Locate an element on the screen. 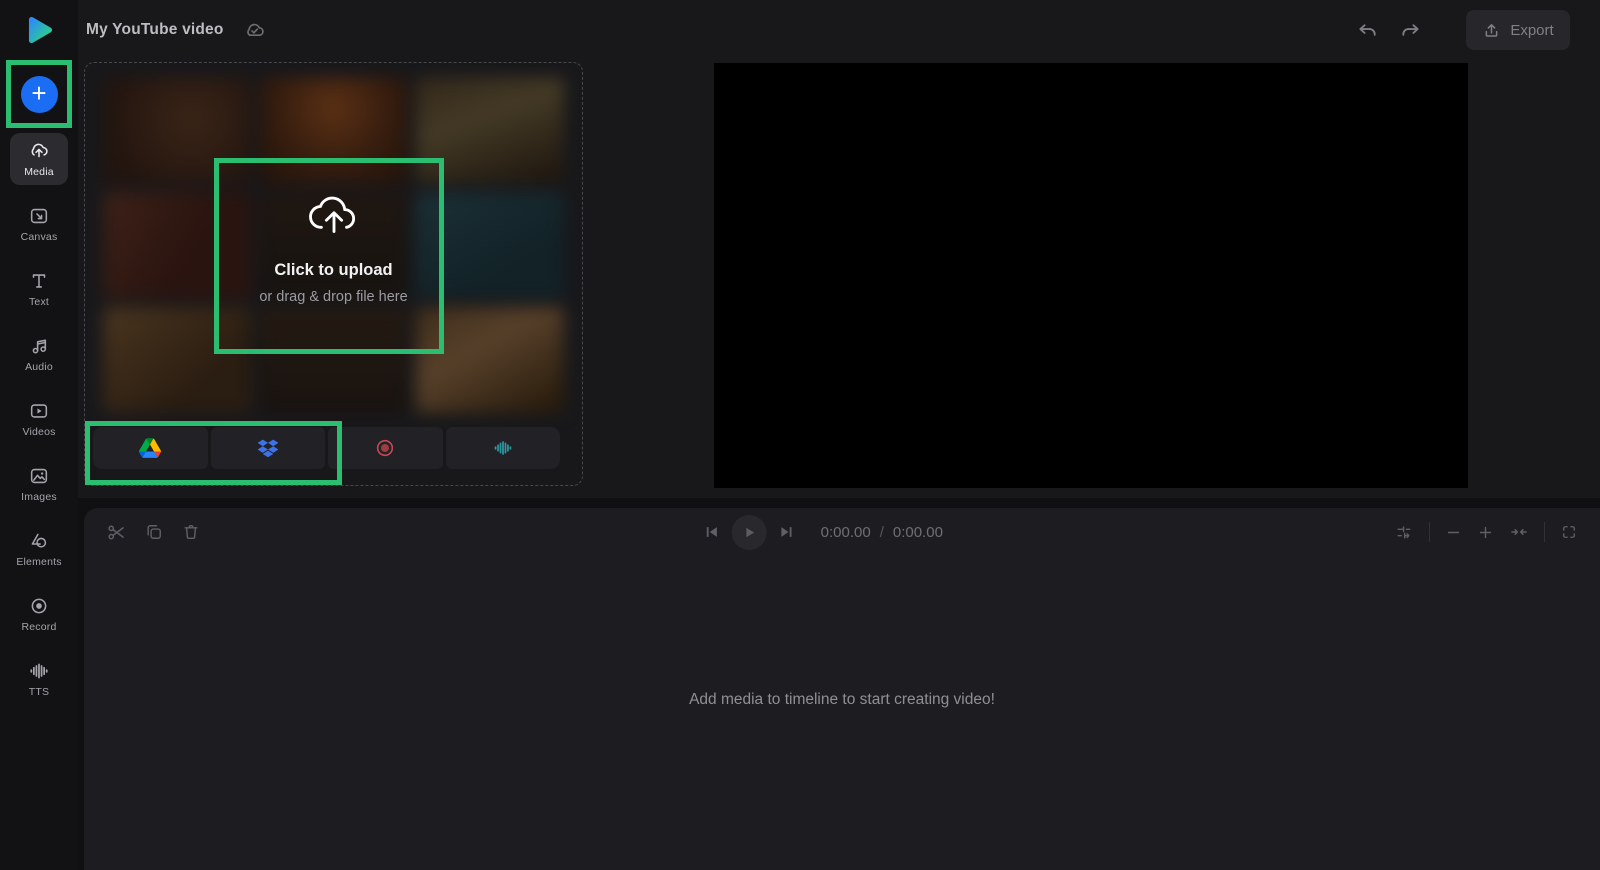 This screenshot has height=870, width=1600. total-time: 0:00.00 is located at coordinates (917, 532).